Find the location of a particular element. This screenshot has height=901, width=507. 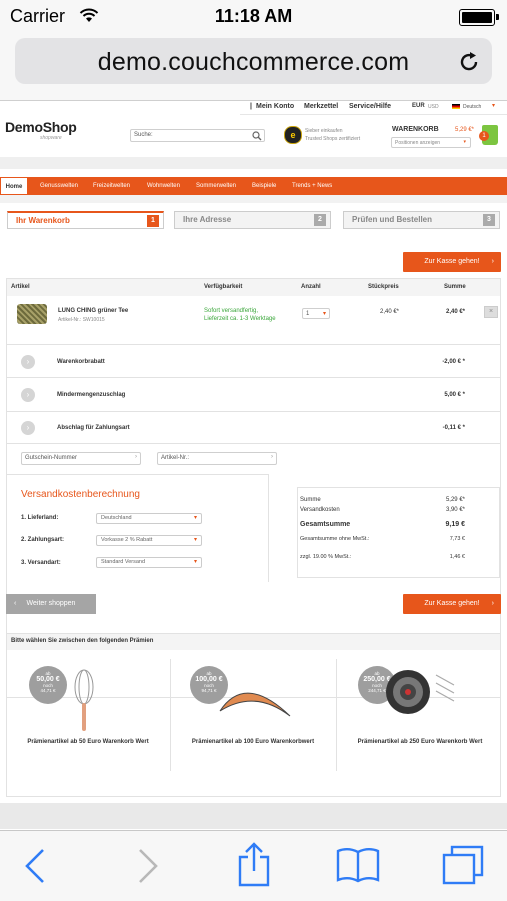

header-unit-price: Stückpreis is located at coordinates (383, 287).